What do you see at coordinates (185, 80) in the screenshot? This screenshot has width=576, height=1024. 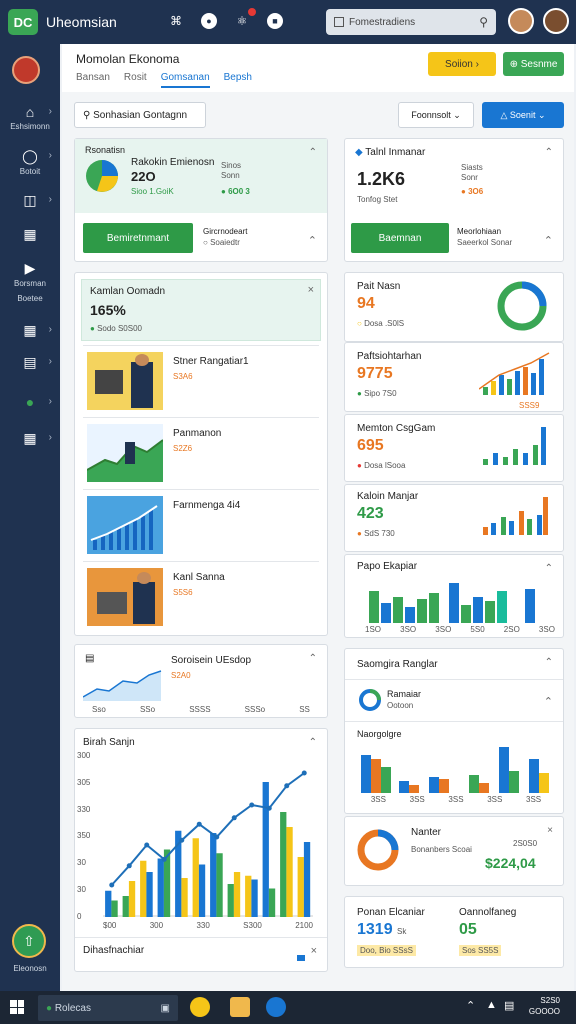 I see `tab-gomsanan: Gomsanan` at bounding box center [185, 80].